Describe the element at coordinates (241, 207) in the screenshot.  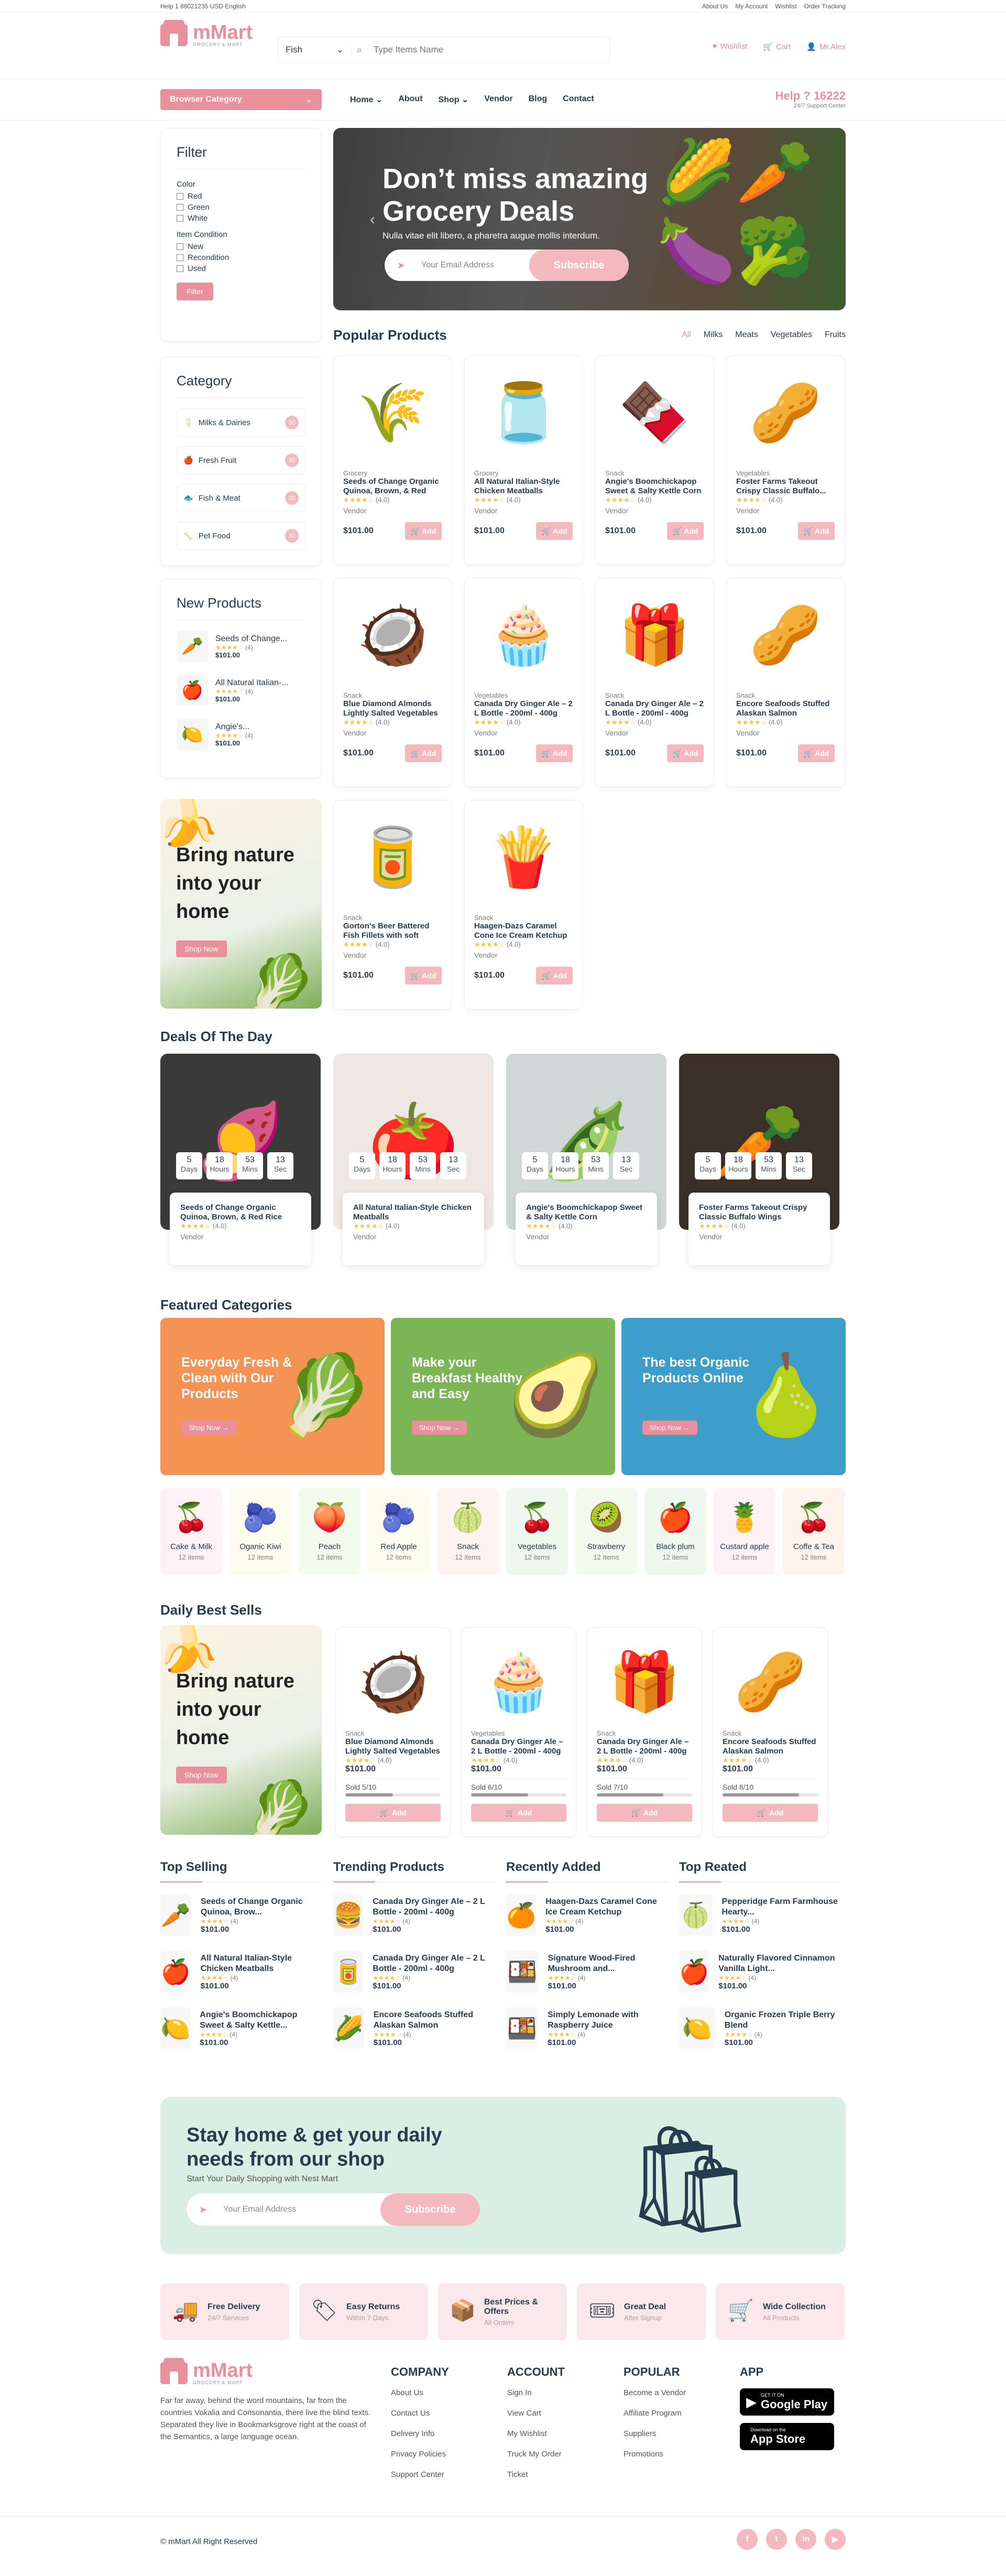
I see `filter-option: Green` at that location.